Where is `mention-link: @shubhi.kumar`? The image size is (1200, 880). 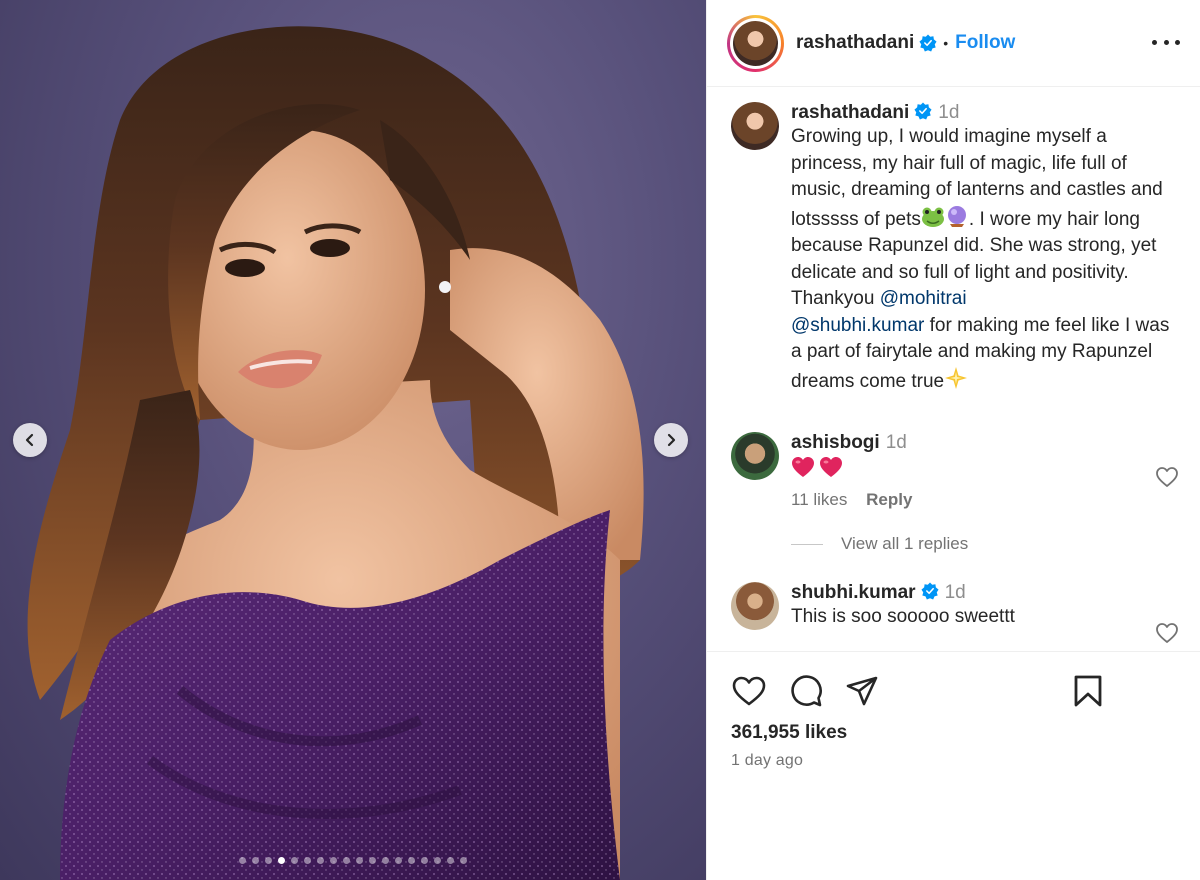
mention-link: @shubhi.kumar is located at coordinates (857, 325).